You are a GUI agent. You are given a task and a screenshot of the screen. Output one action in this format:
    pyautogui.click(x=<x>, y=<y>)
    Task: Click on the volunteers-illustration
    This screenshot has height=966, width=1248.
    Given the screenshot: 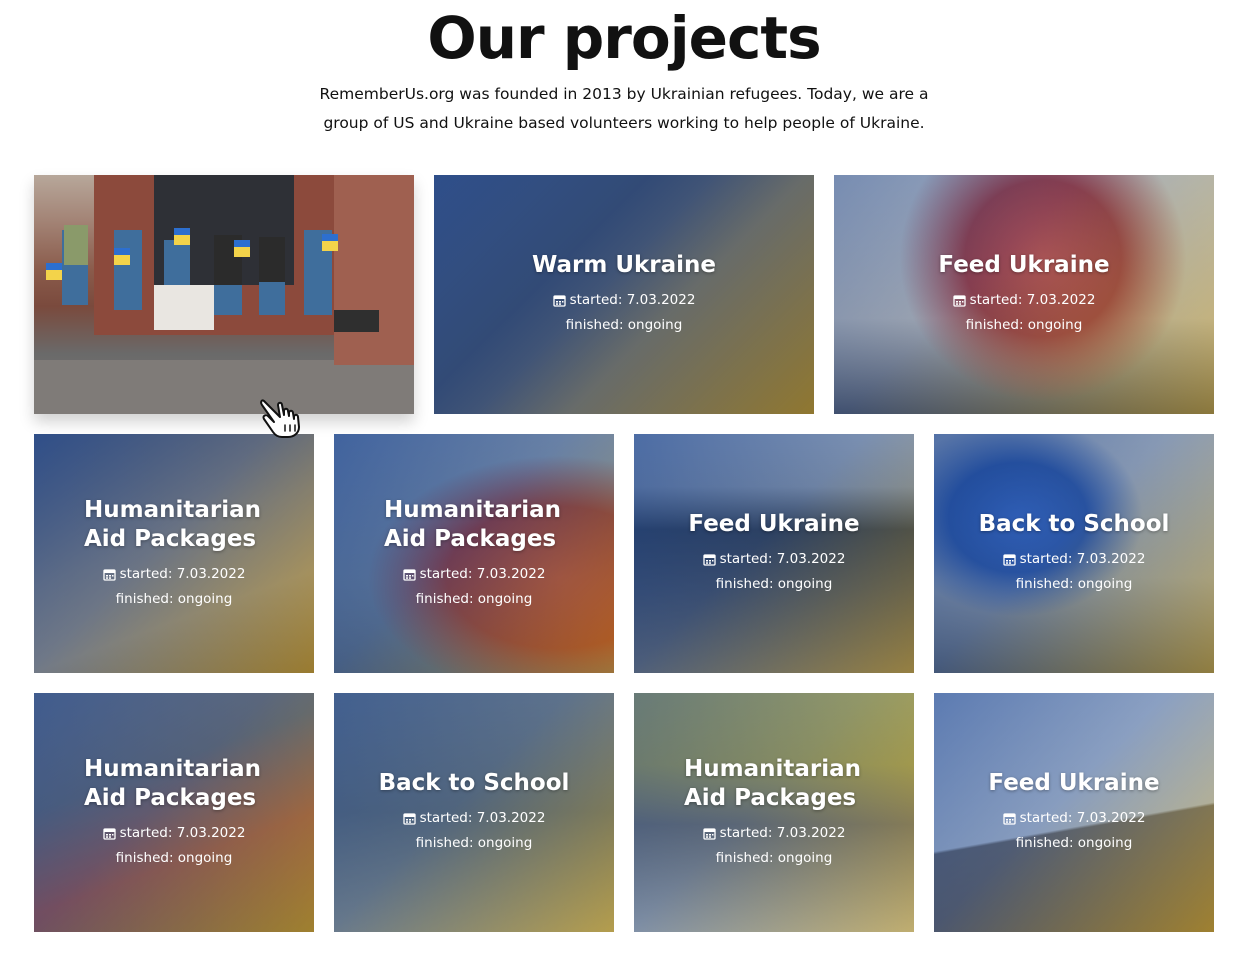 What is the action you would take?
    pyautogui.click(x=224, y=294)
    